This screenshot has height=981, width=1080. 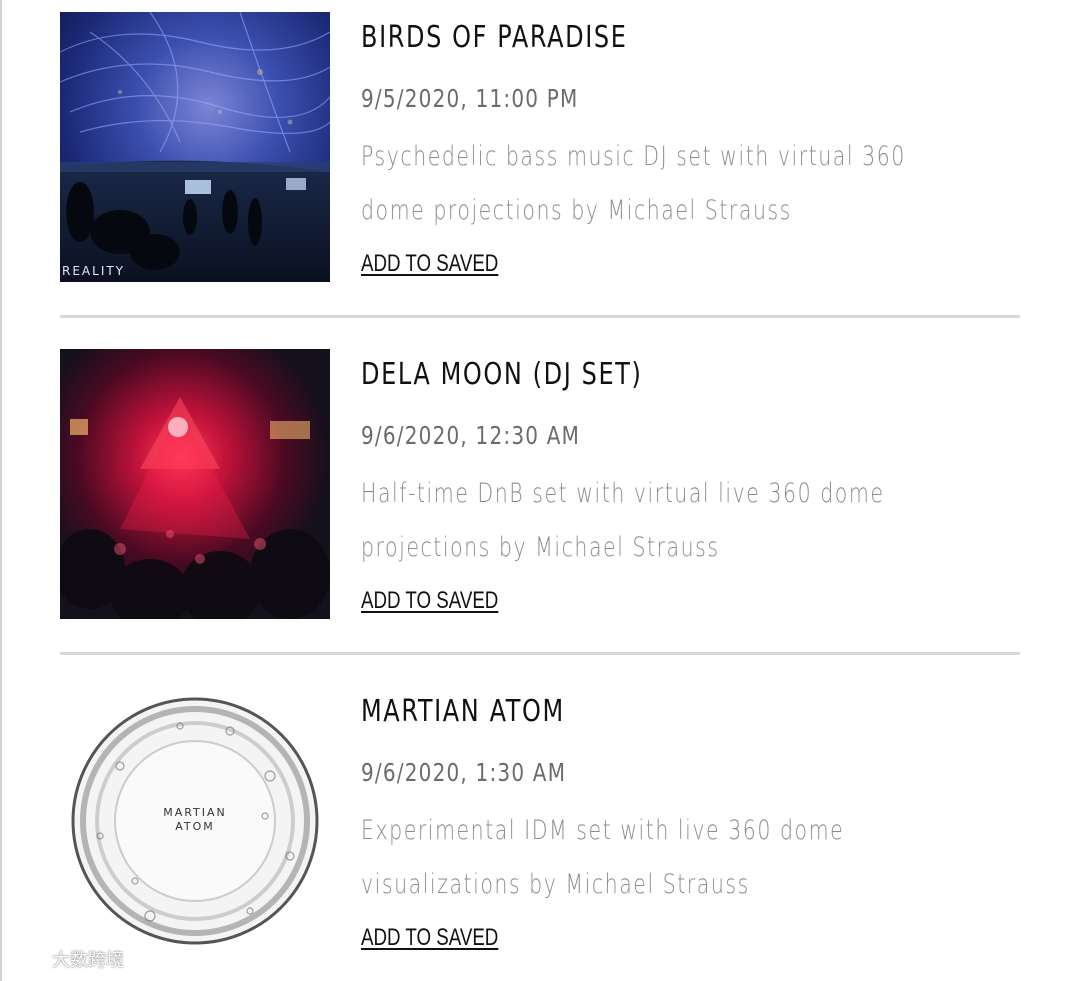 What do you see at coordinates (195, 484) in the screenshot?
I see `event-image-dela-moon` at bounding box center [195, 484].